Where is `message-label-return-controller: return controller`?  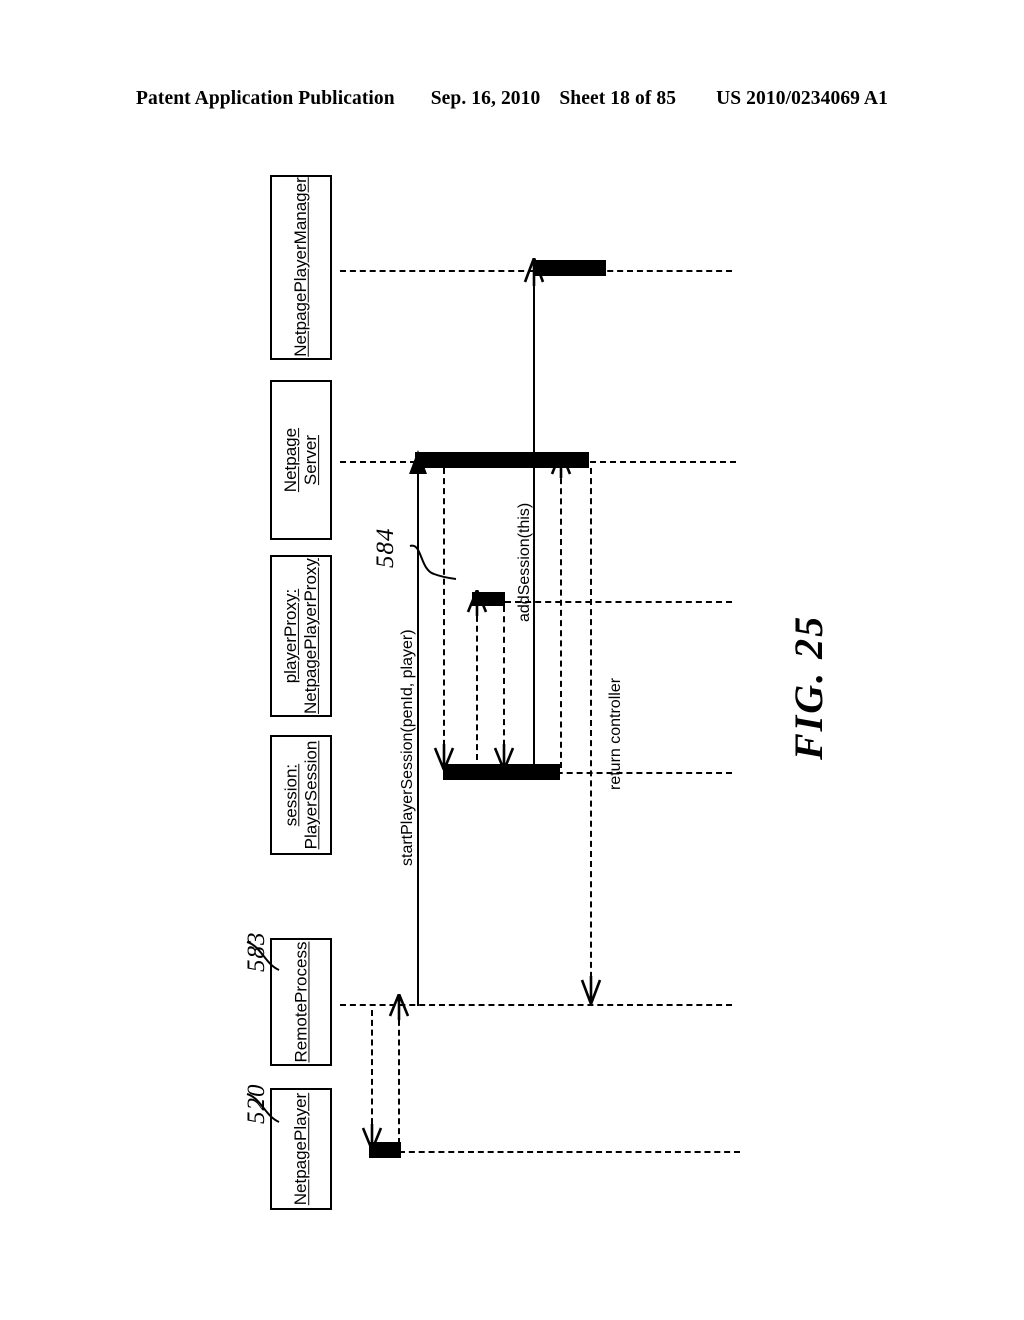
message-label-return-controller: return controller is located at coordinates (615, 733).